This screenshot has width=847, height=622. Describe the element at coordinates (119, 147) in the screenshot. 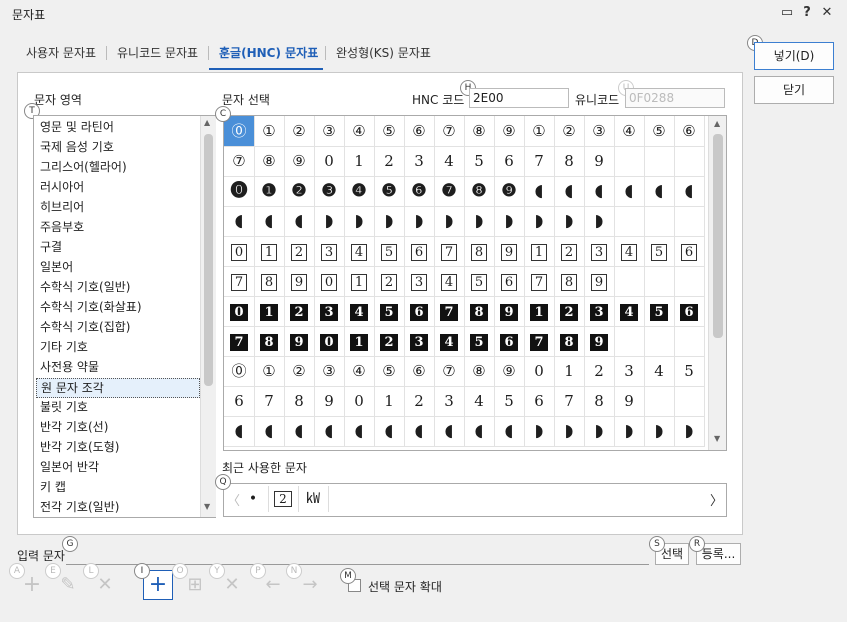

I see `area-list-item: 국제 음성 기호` at that location.